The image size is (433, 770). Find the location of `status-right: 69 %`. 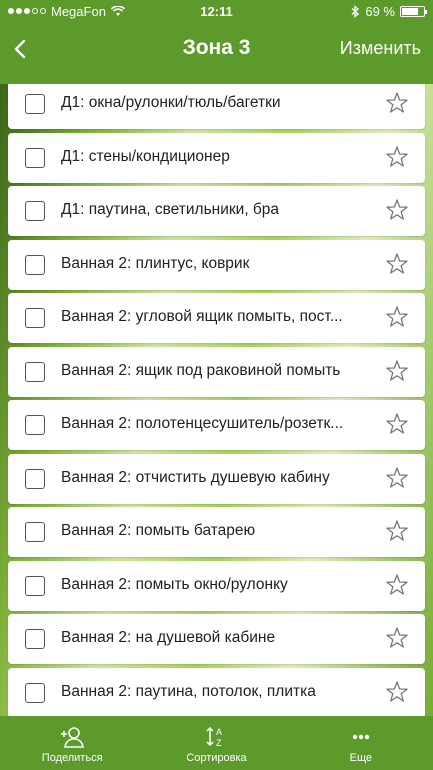

status-right: 69 % is located at coordinates (389, 11).